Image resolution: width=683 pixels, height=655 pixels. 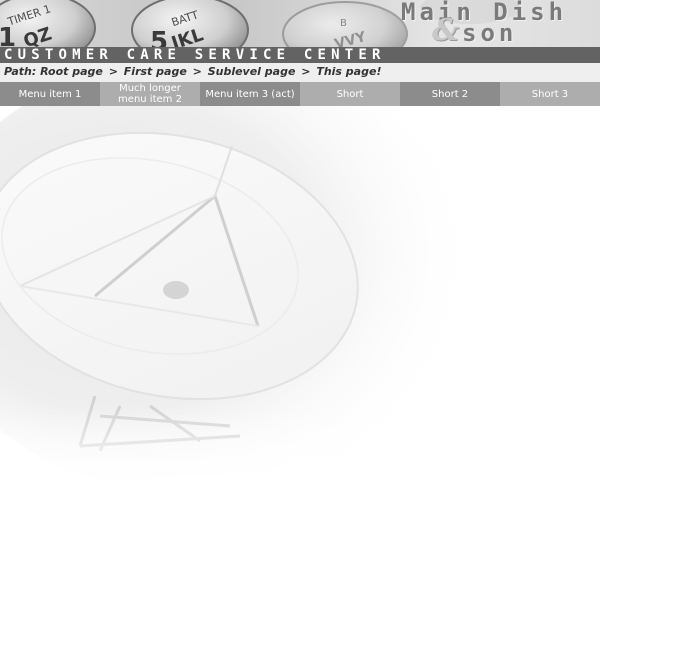 I want to click on keypad-key-5: 5 BATT JKL, so click(x=190, y=23).